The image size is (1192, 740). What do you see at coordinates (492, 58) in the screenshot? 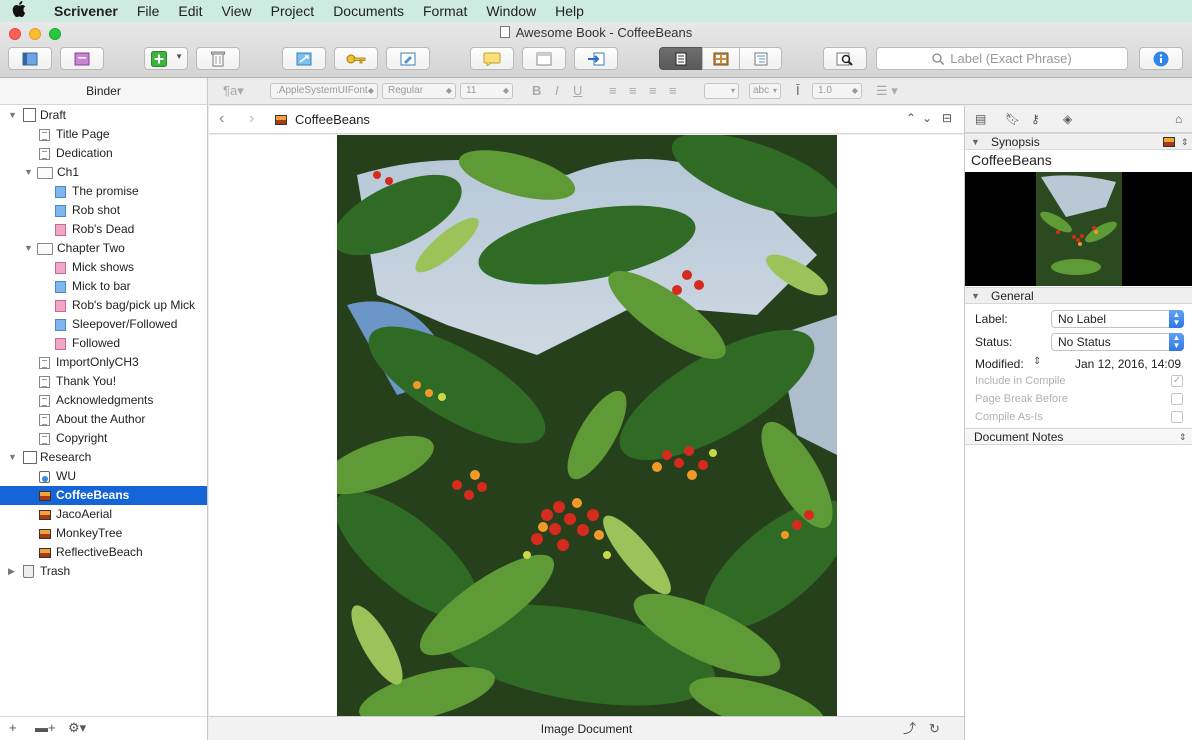
I see `comment-button` at bounding box center [492, 58].